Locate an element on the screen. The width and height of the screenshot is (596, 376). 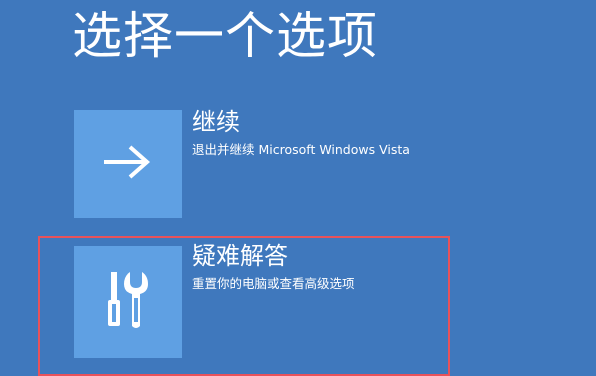
troubleshoot-tile is located at coordinates (128, 302).